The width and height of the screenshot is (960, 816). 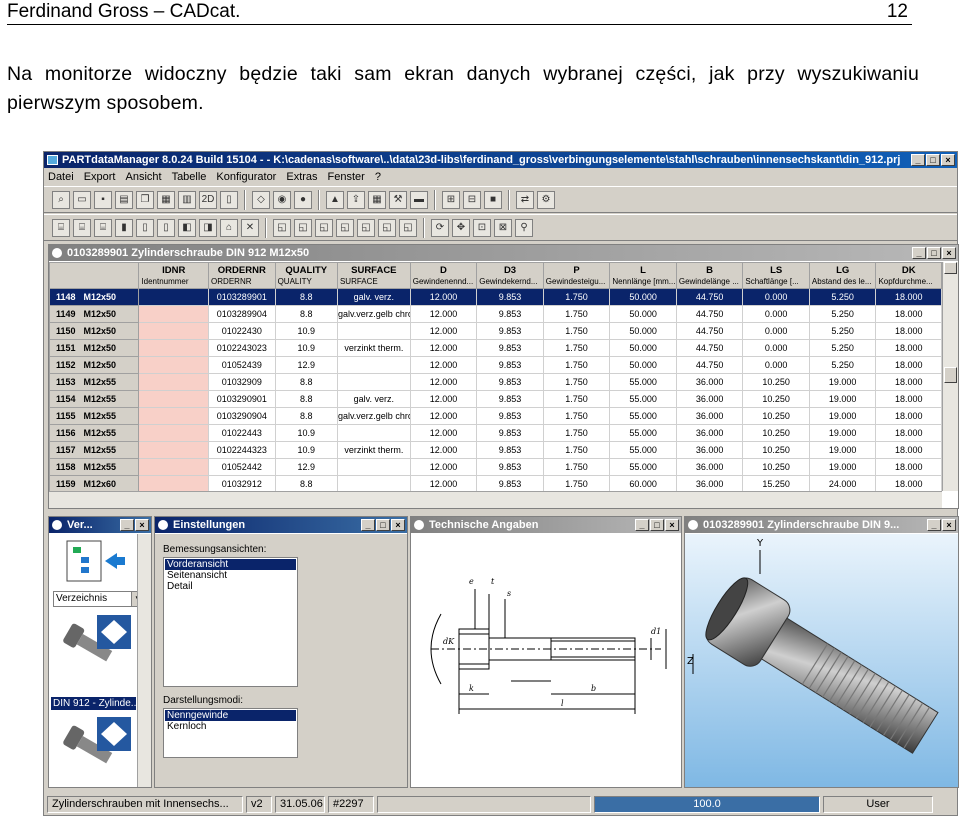 I want to click on table-cell: 10.9, so click(x=306, y=433).